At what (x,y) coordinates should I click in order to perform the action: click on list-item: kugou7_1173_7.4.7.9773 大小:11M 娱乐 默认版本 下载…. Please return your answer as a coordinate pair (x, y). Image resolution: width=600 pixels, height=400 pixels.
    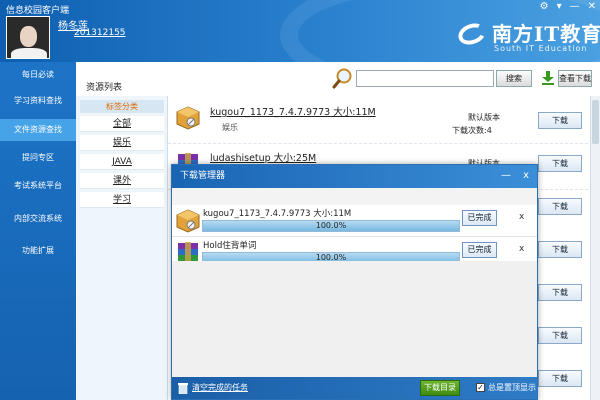
    Looking at the image, I should click on (378, 121).